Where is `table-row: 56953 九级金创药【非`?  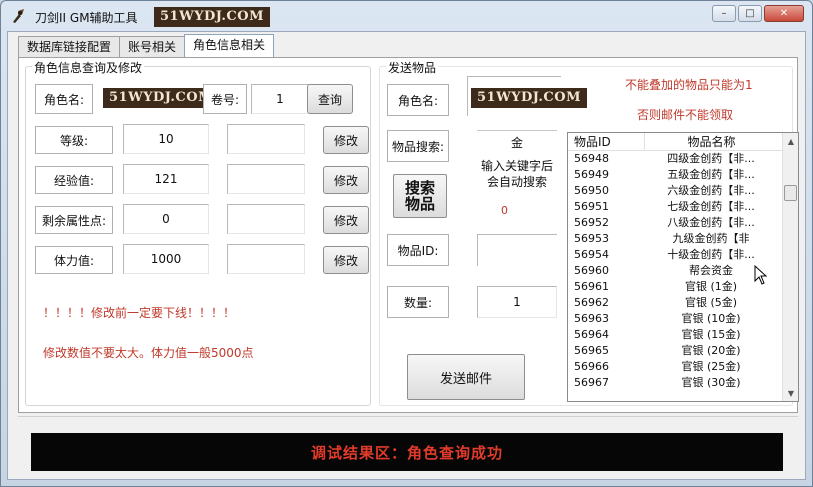
table-row: 56953 九级金创药【非 is located at coordinates (683, 239).